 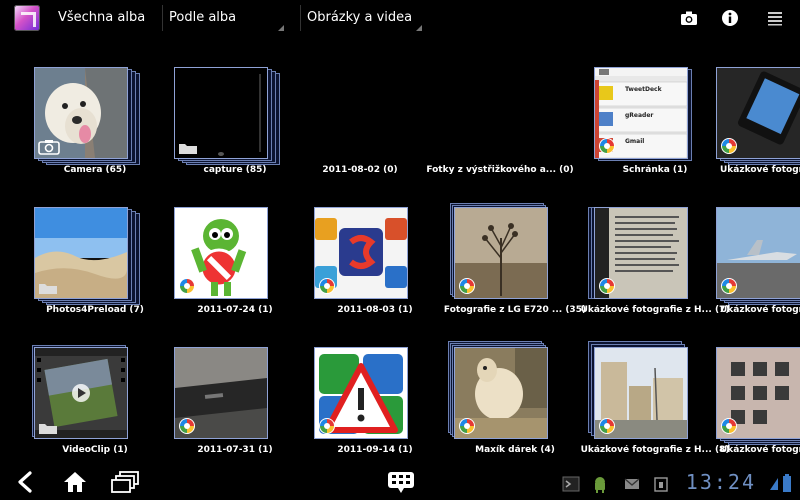 I want to click on album-fotky-label: Fotky z výstřižkového a... (0), so click(x=500, y=170).